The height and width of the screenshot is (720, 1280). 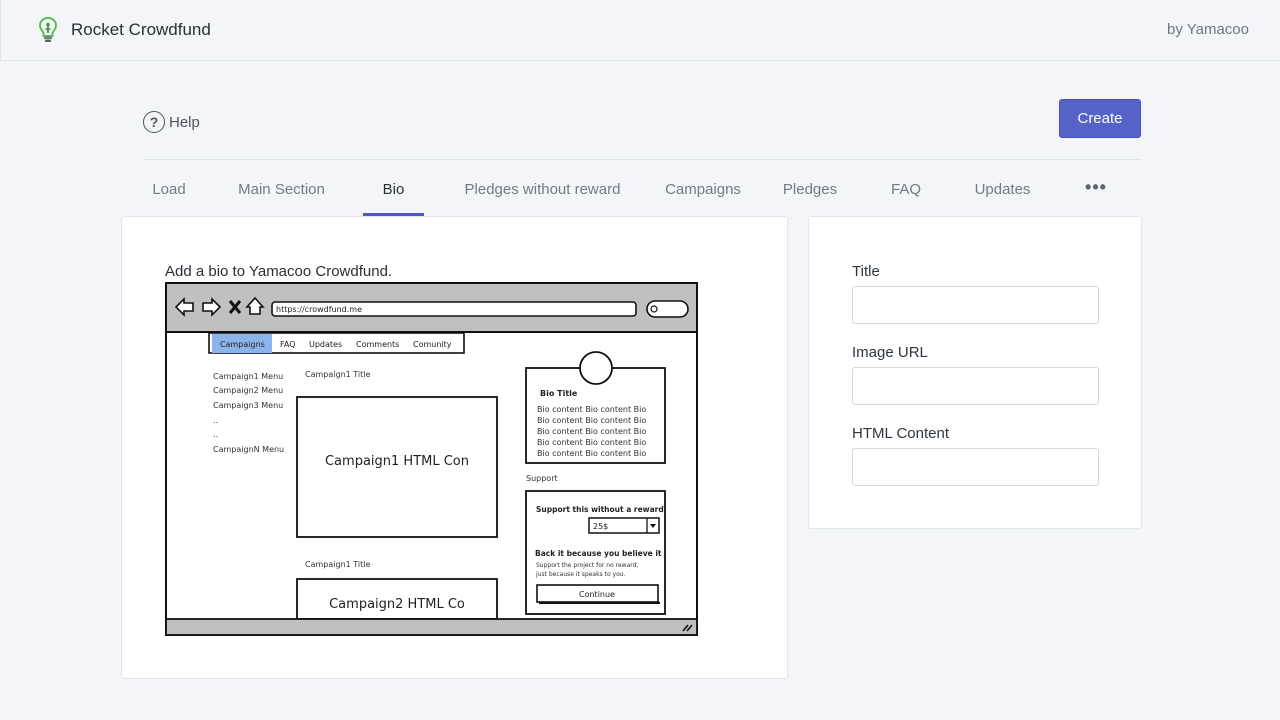 What do you see at coordinates (642, 159) in the screenshot?
I see `tabs-divider` at bounding box center [642, 159].